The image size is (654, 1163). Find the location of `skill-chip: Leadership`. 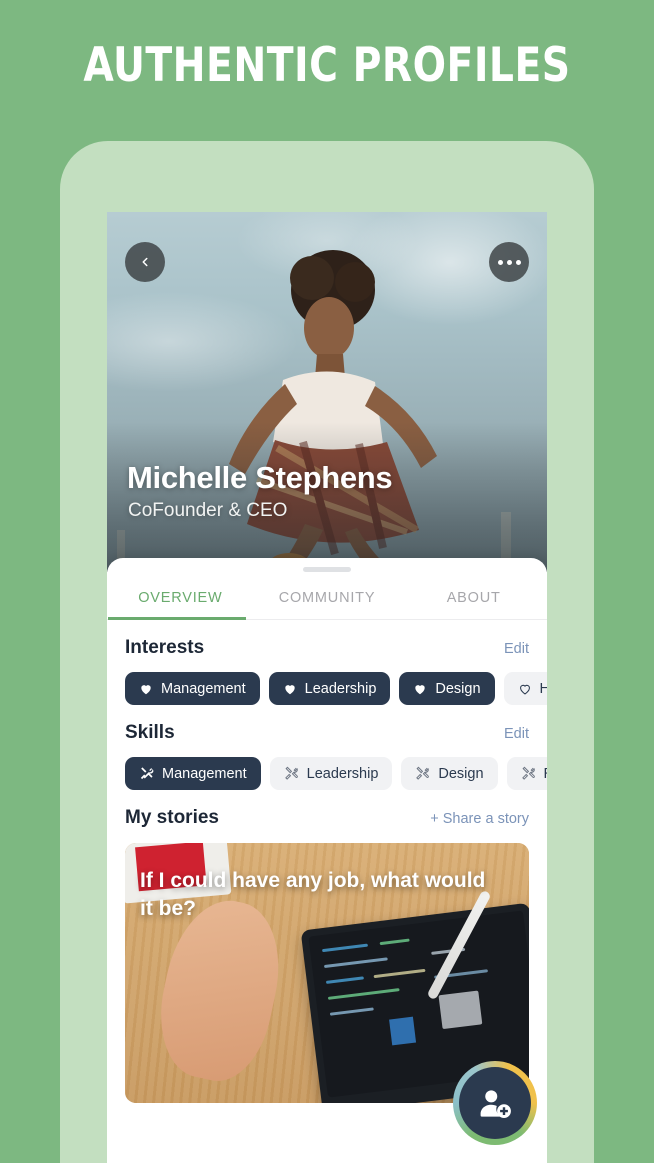

skill-chip: Leadership is located at coordinates (331, 773).